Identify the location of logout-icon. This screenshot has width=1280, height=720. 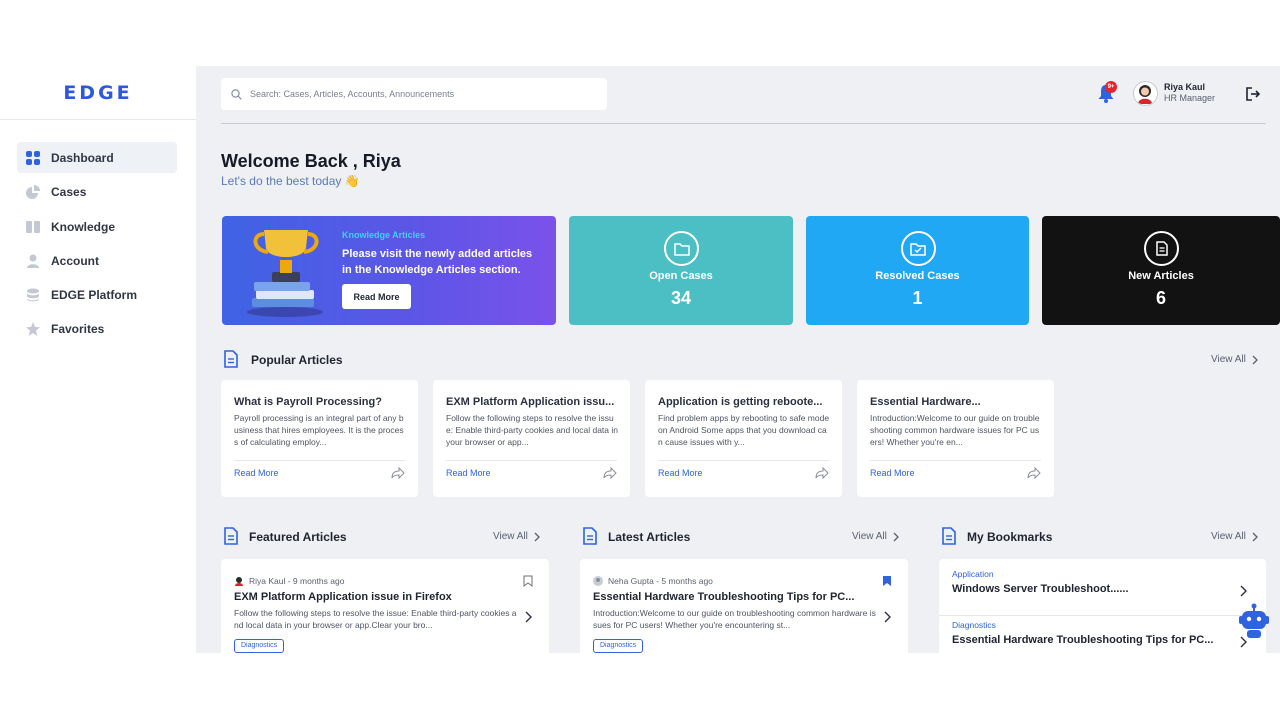
(1253, 94).